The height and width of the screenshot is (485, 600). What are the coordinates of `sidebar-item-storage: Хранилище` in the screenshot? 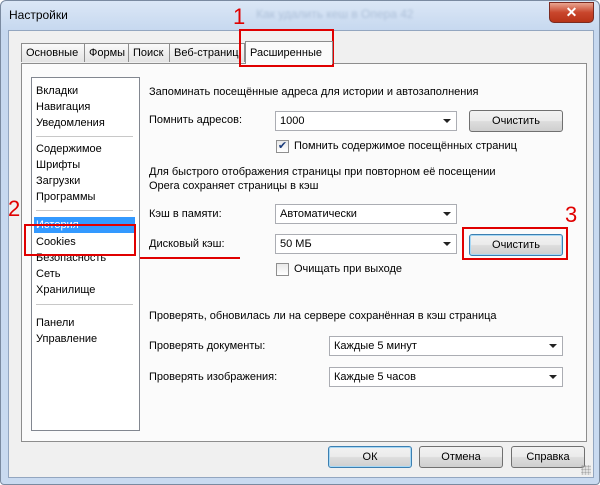 It's located at (84, 290).